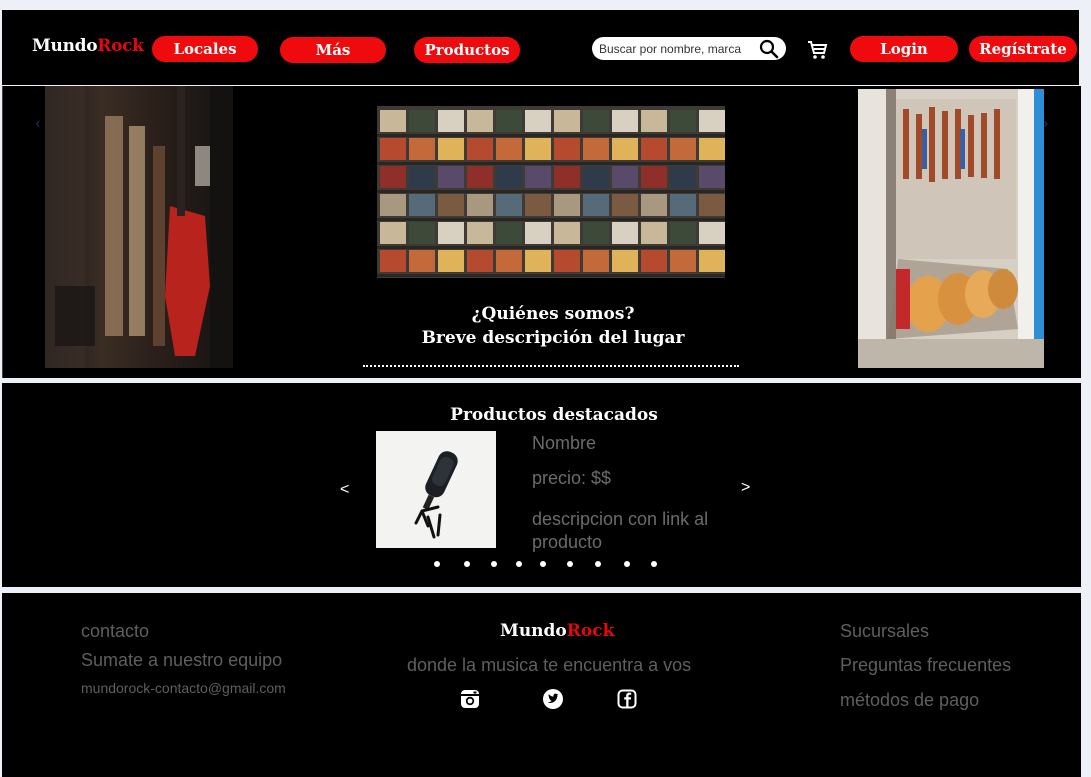 This screenshot has height=777, width=1091. What do you see at coordinates (120, 46) in the screenshot?
I see `logo-rock: Rock` at bounding box center [120, 46].